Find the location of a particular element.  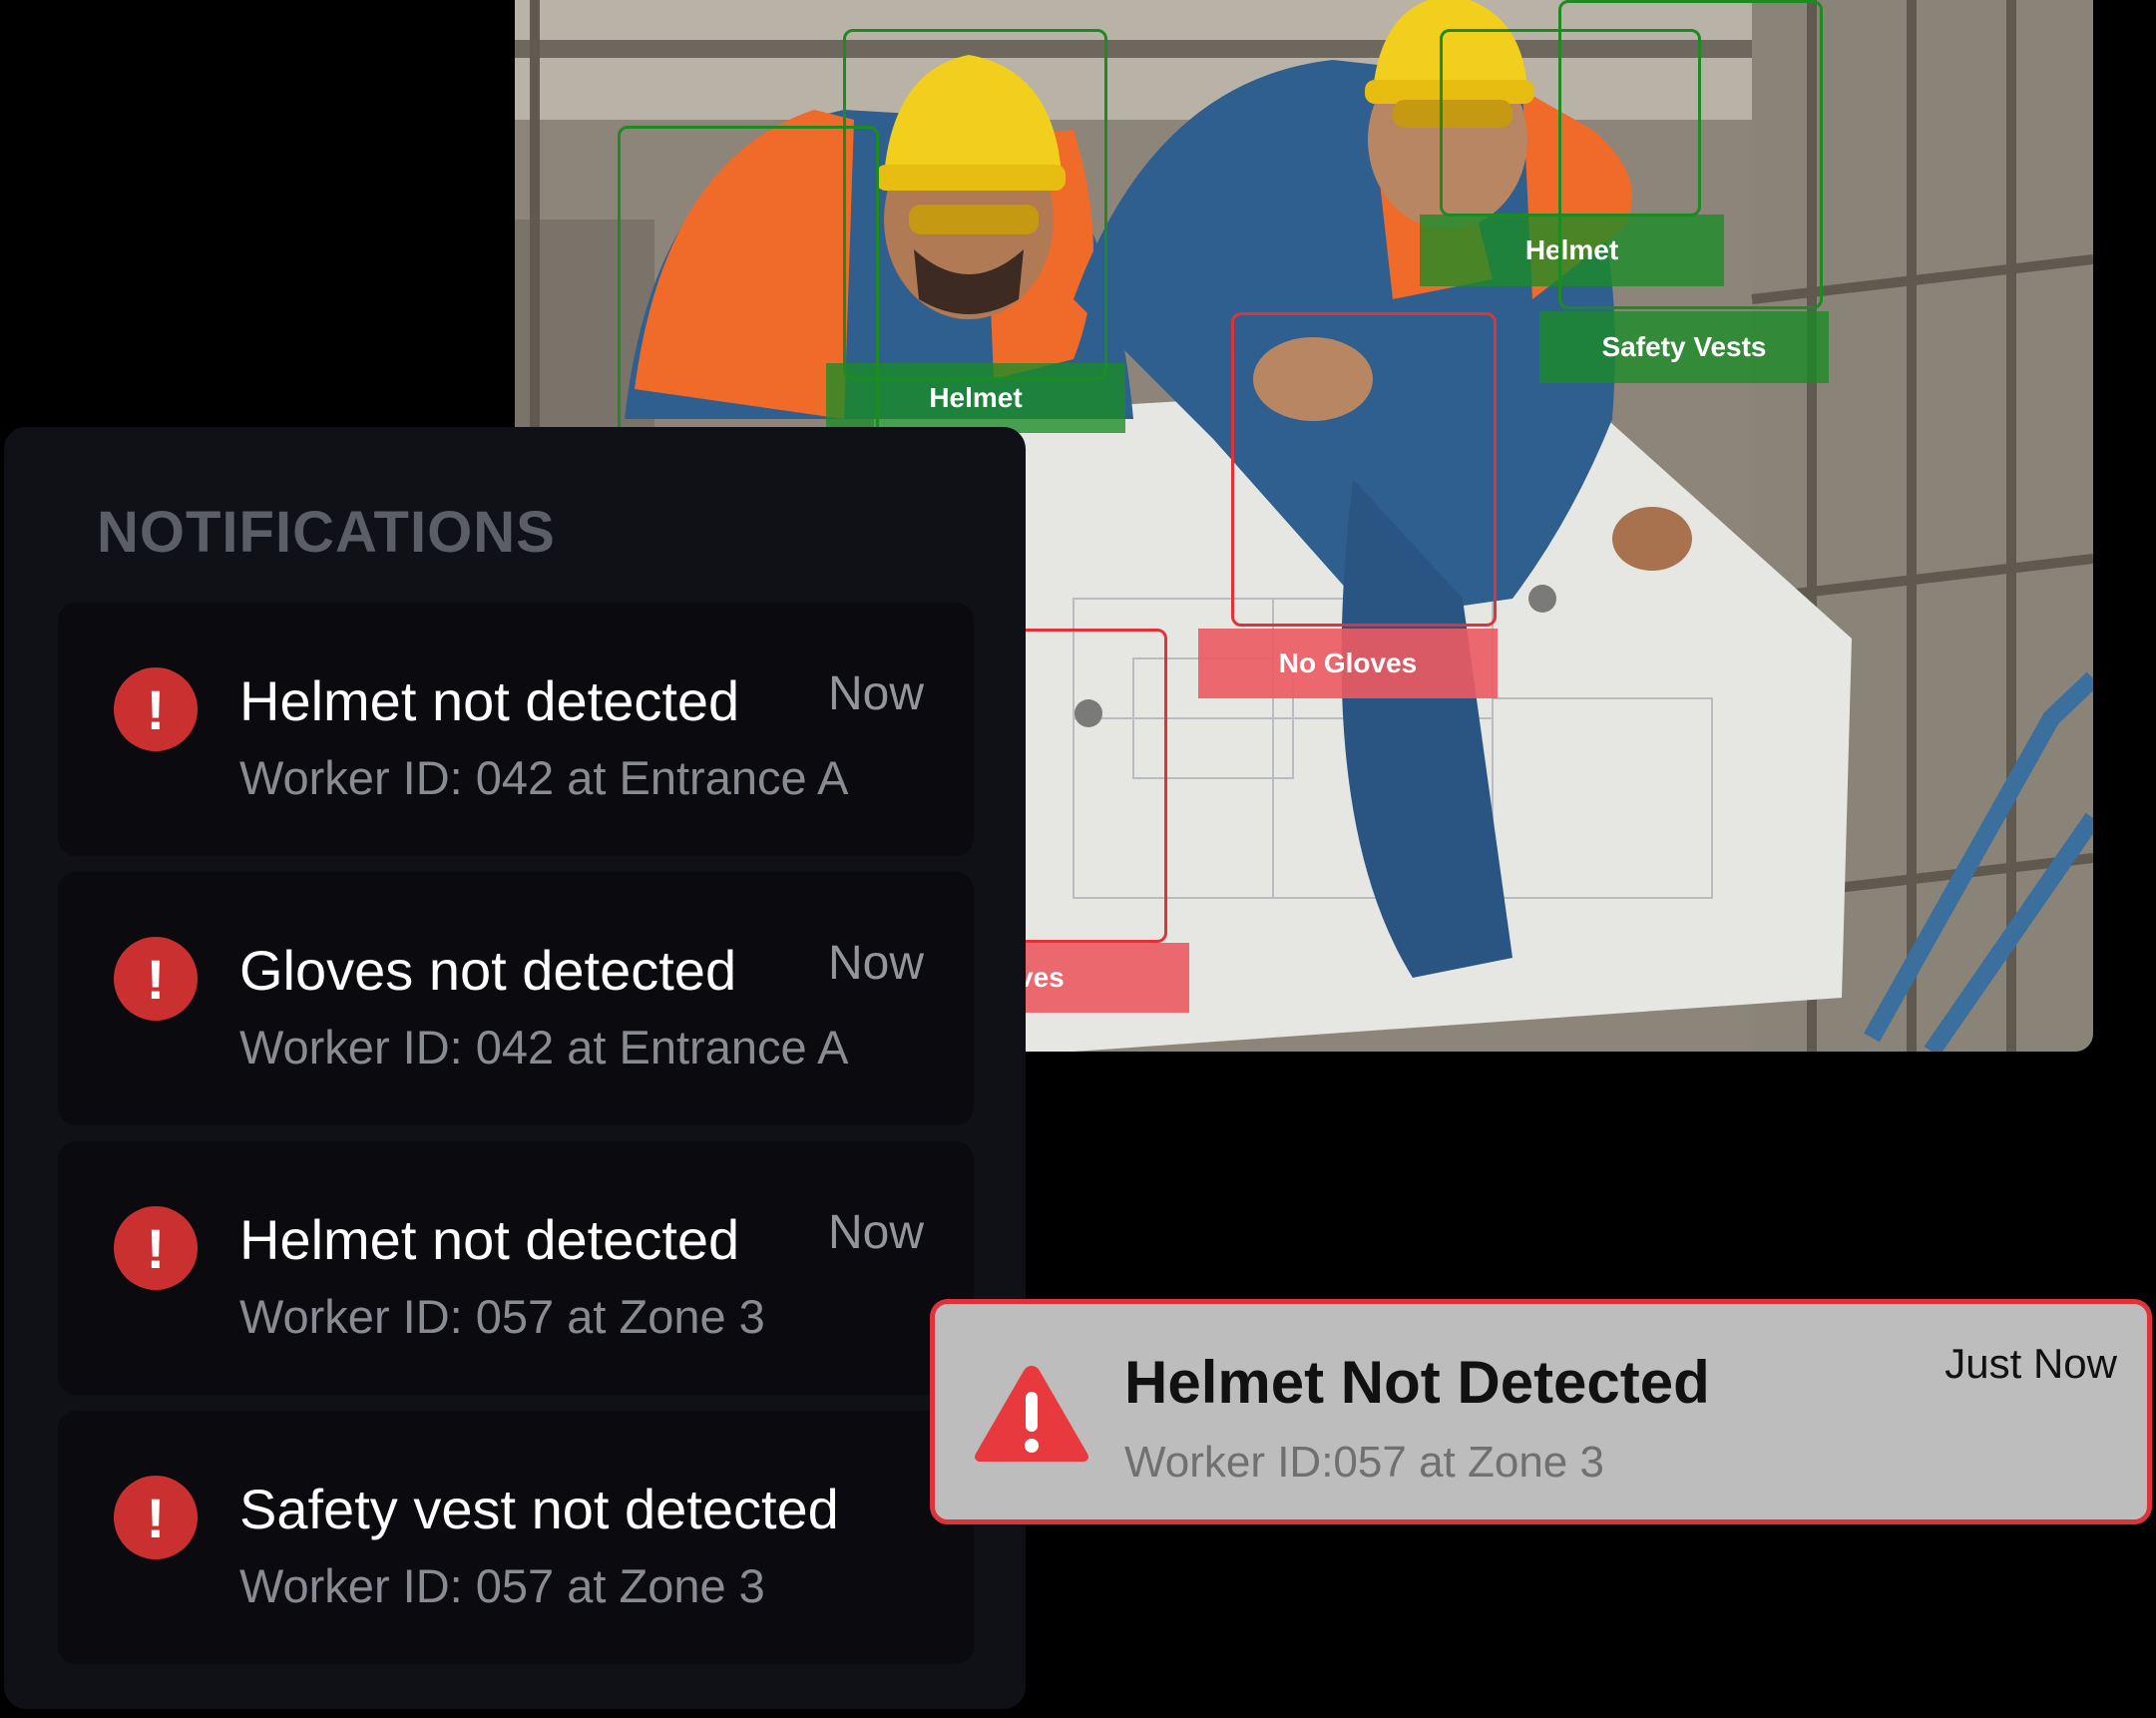

notifications-heading: NOTIFICATIONS is located at coordinates (326, 532).